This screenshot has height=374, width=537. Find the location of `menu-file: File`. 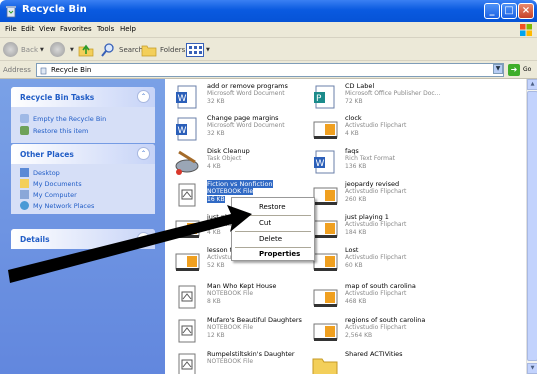

menu-file: File is located at coordinates (11, 29).